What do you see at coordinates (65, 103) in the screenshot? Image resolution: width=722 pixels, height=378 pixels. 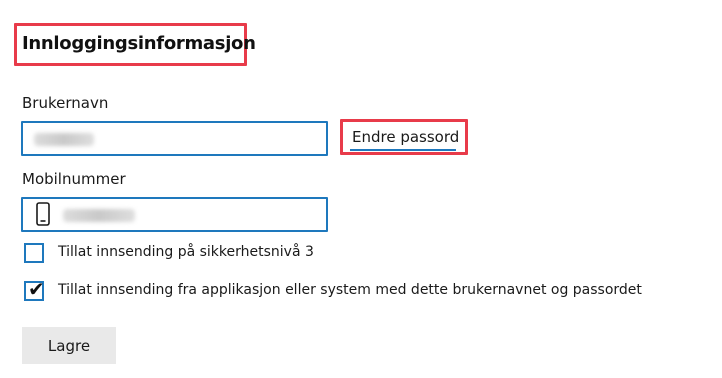 I see `username-label: Brukernavn` at bounding box center [65, 103].